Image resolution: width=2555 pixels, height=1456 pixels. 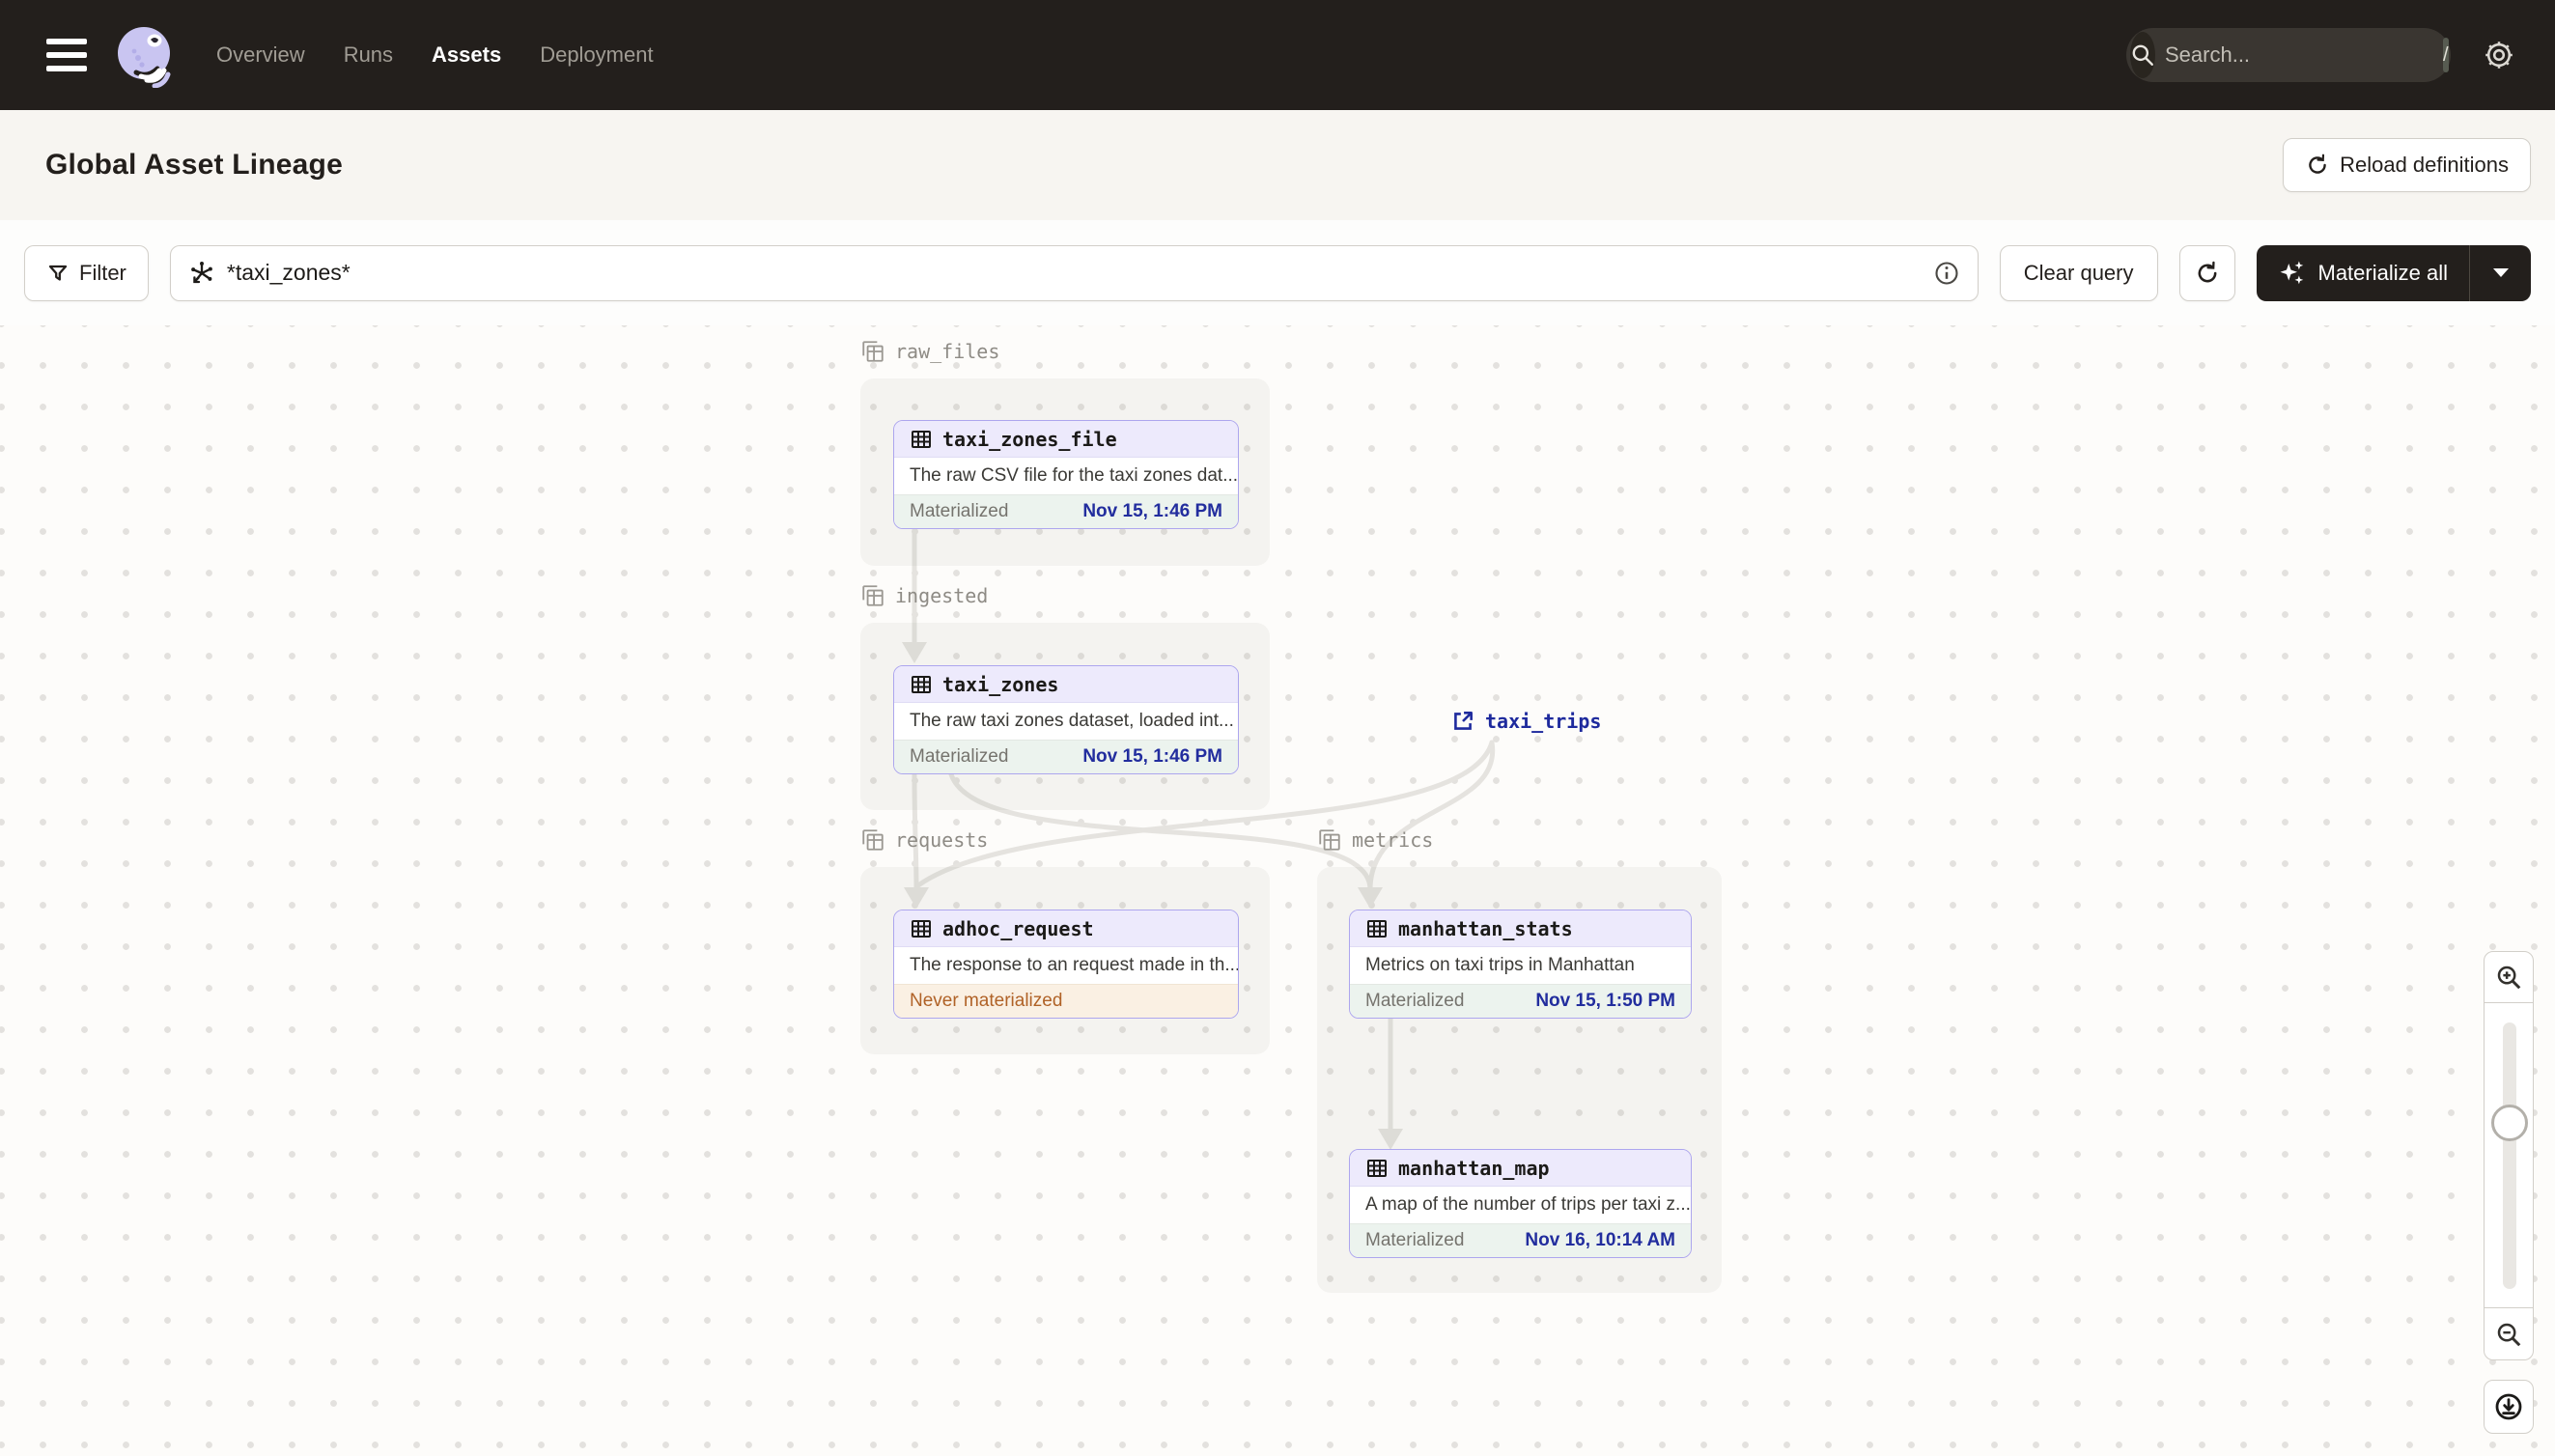 I want to click on download-arrow-icon, so click(x=2508, y=1406).